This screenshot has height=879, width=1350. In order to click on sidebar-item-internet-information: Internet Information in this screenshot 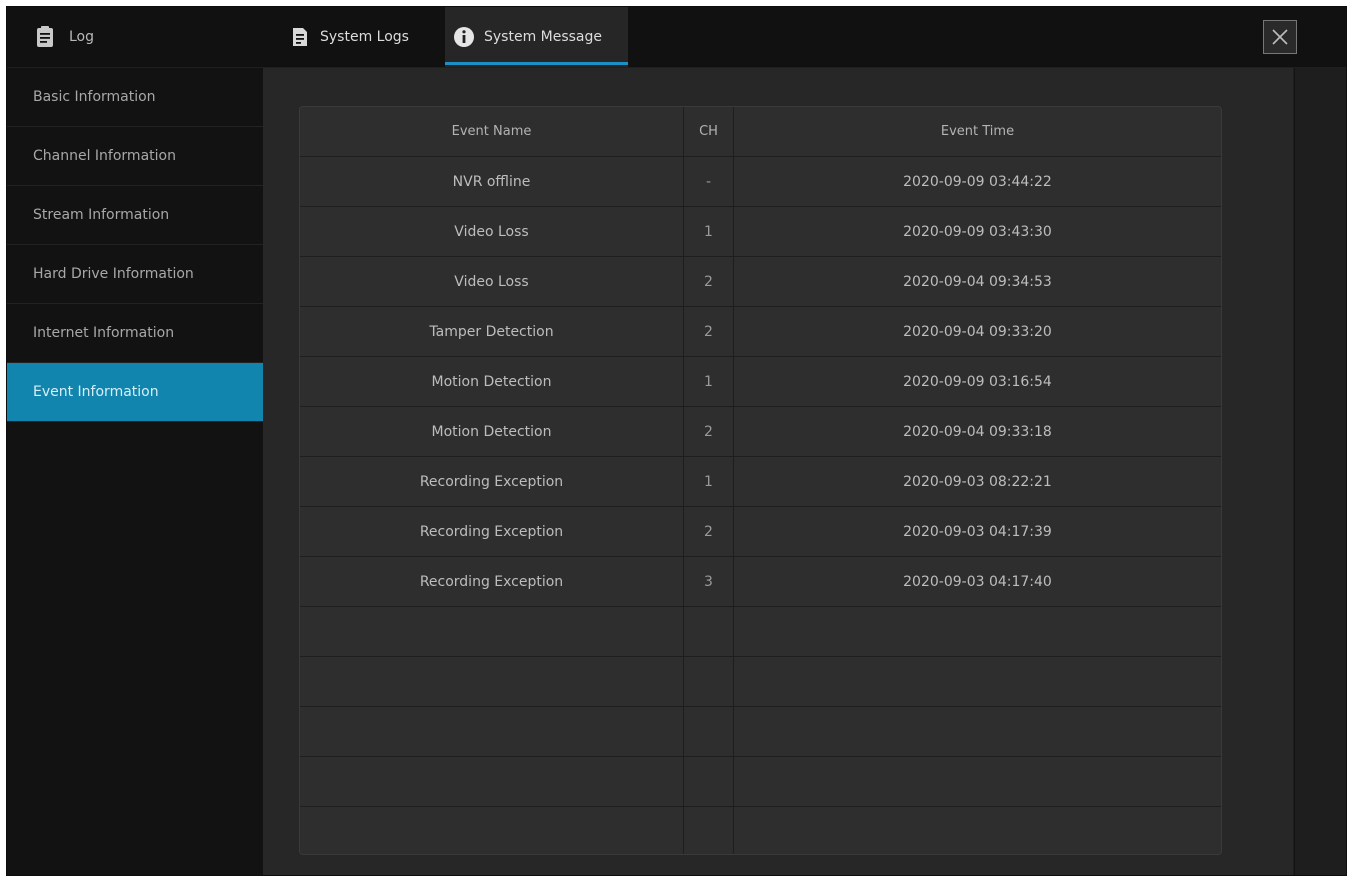, I will do `click(135, 333)`.